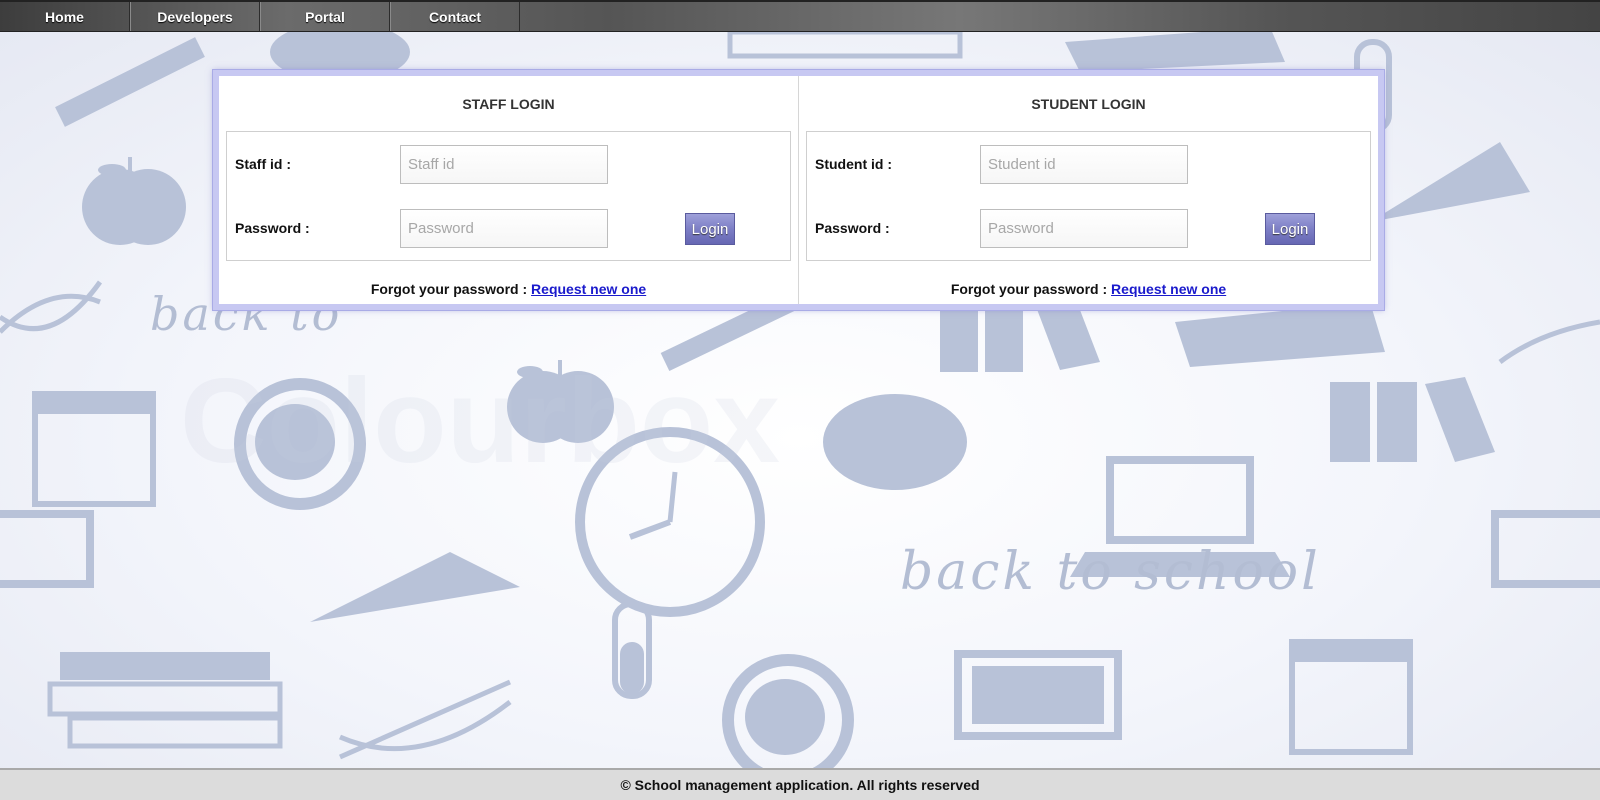 This screenshot has height=800, width=1600. I want to click on student-request-new-link: Request new one, so click(1168, 289).